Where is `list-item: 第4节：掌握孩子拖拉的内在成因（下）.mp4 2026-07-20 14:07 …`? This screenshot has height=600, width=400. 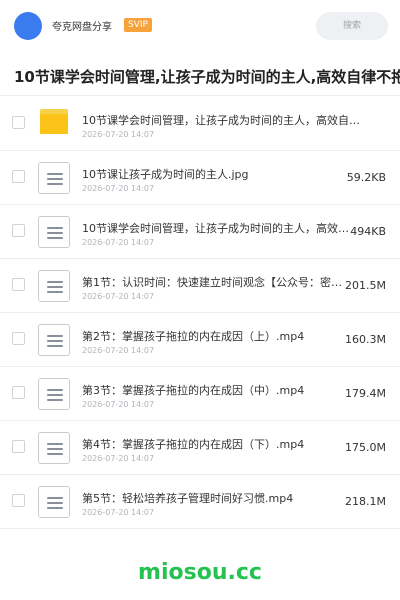
list-item: 第4节：掌握孩子拖拉的内在成因（下）.mp4 2026-07-20 14:07 … is located at coordinates (200, 448).